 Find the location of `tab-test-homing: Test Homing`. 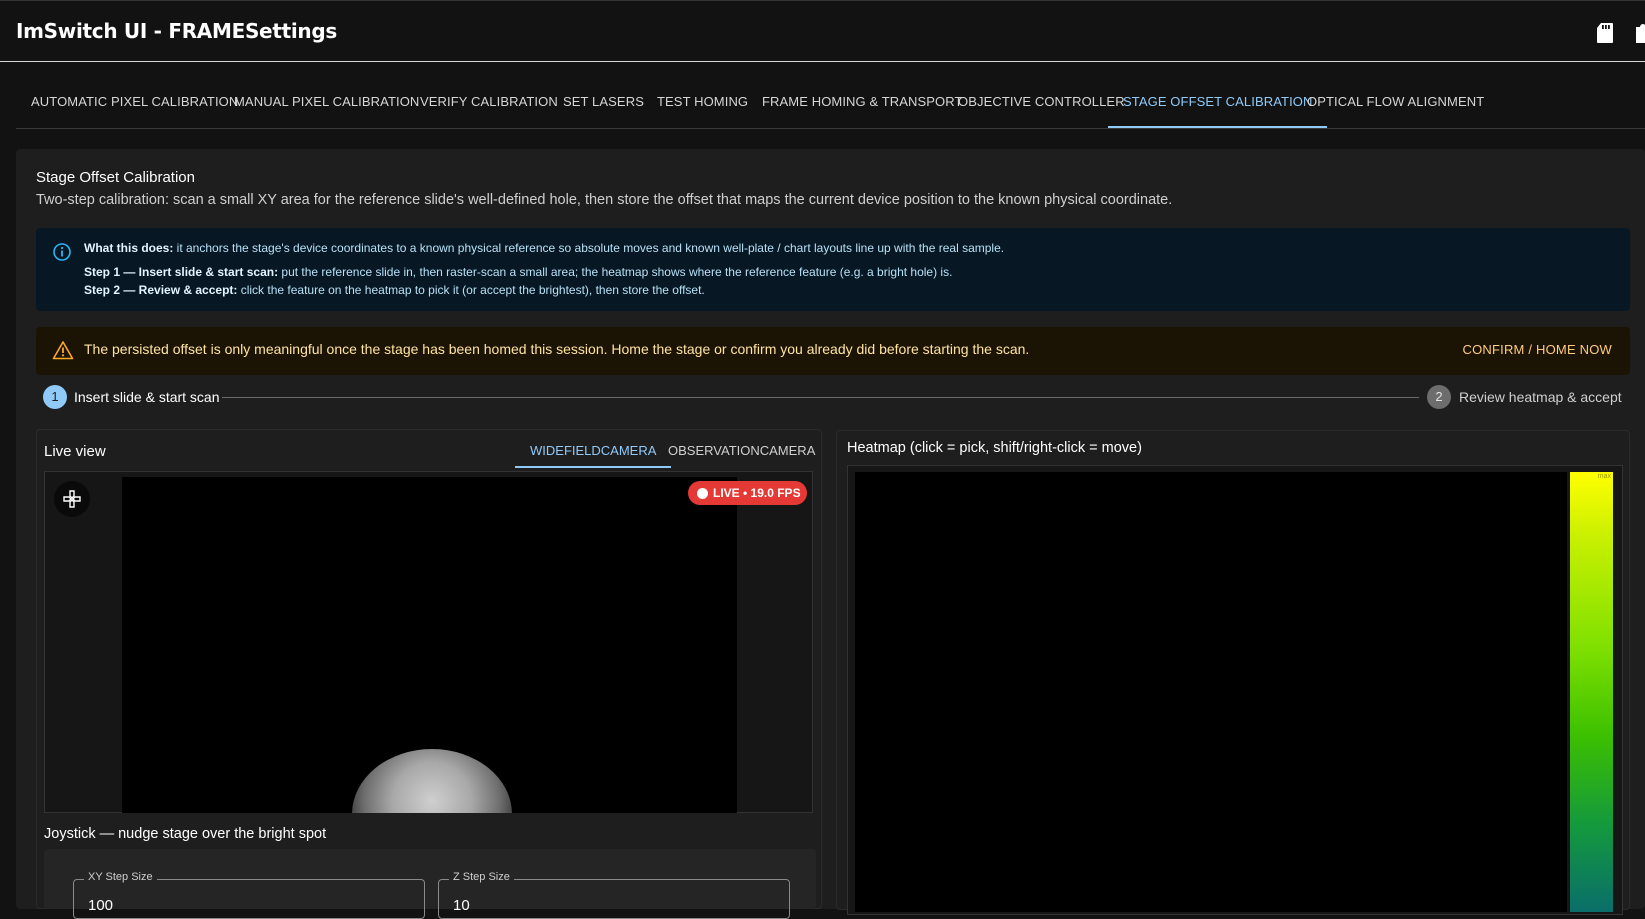

tab-test-homing: Test Homing is located at coordinates (702, 104).